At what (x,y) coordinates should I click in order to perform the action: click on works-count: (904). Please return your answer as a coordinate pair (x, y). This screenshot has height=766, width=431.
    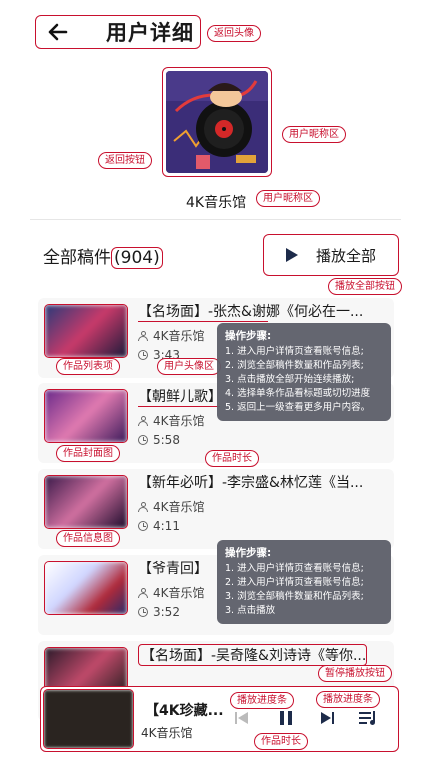
    Looking at the image, I should click on (137, 258).